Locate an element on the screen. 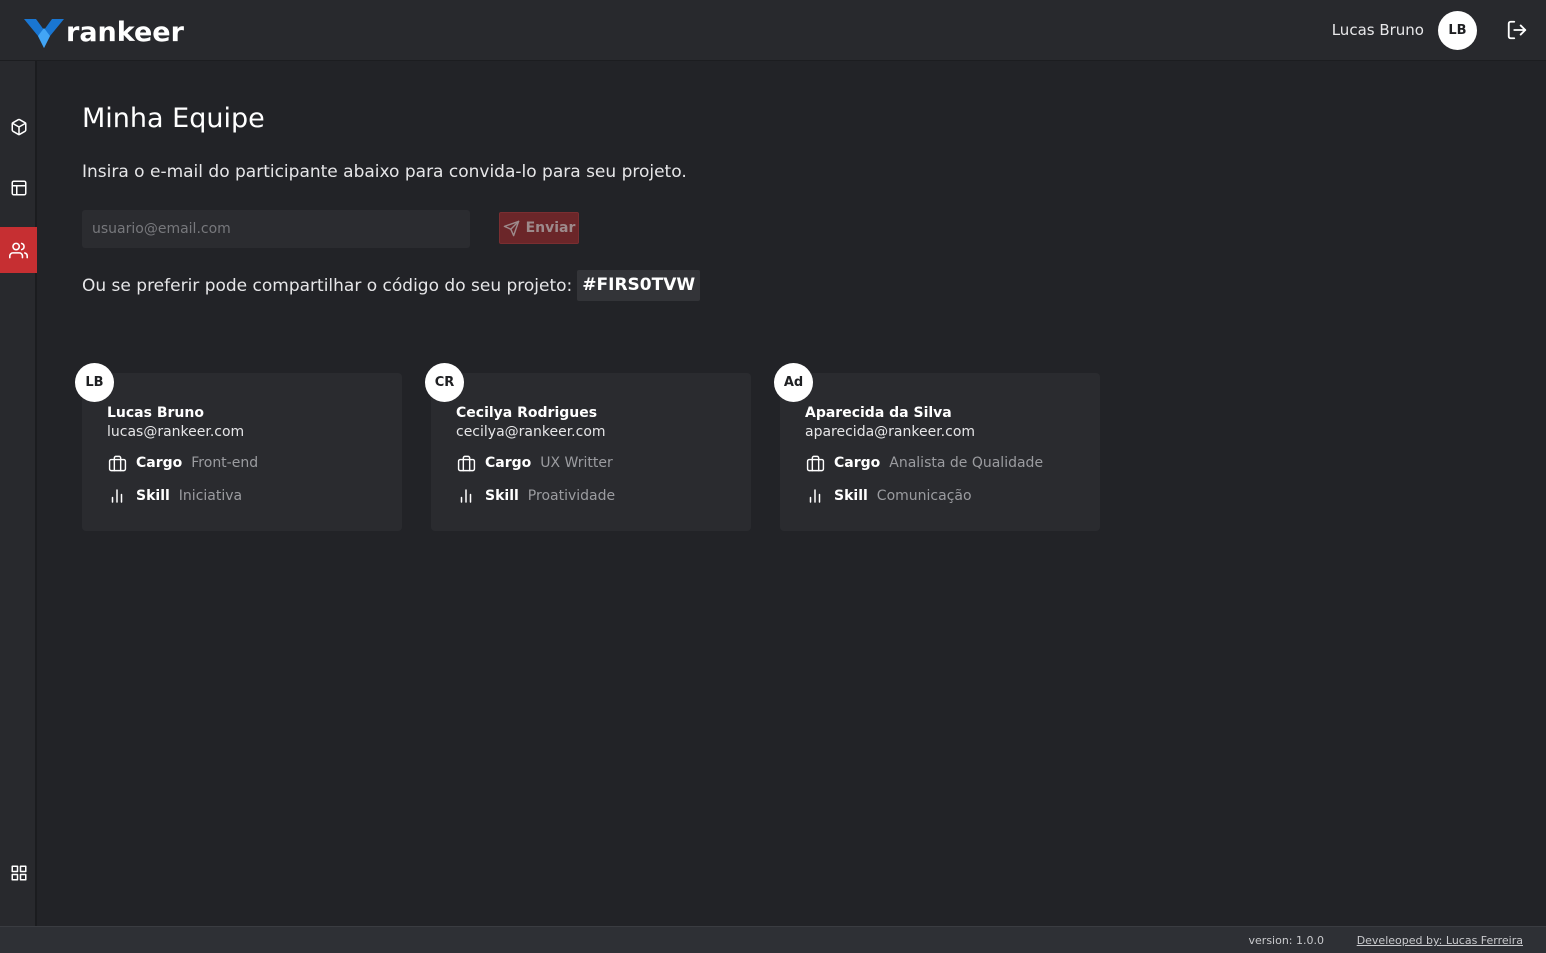  layout-icon is located at coordinates (18, 188).